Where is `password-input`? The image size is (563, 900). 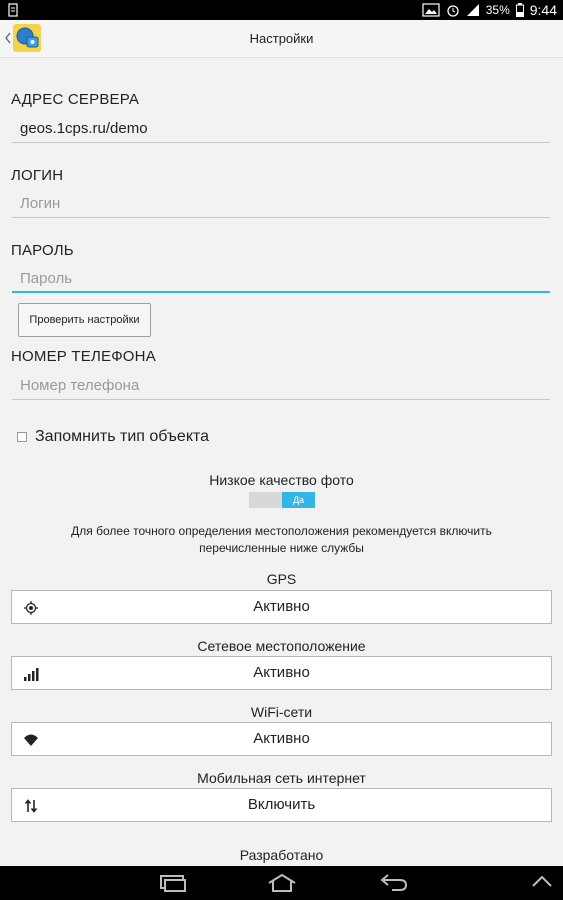
password-input is located at coordinates (281, 278).